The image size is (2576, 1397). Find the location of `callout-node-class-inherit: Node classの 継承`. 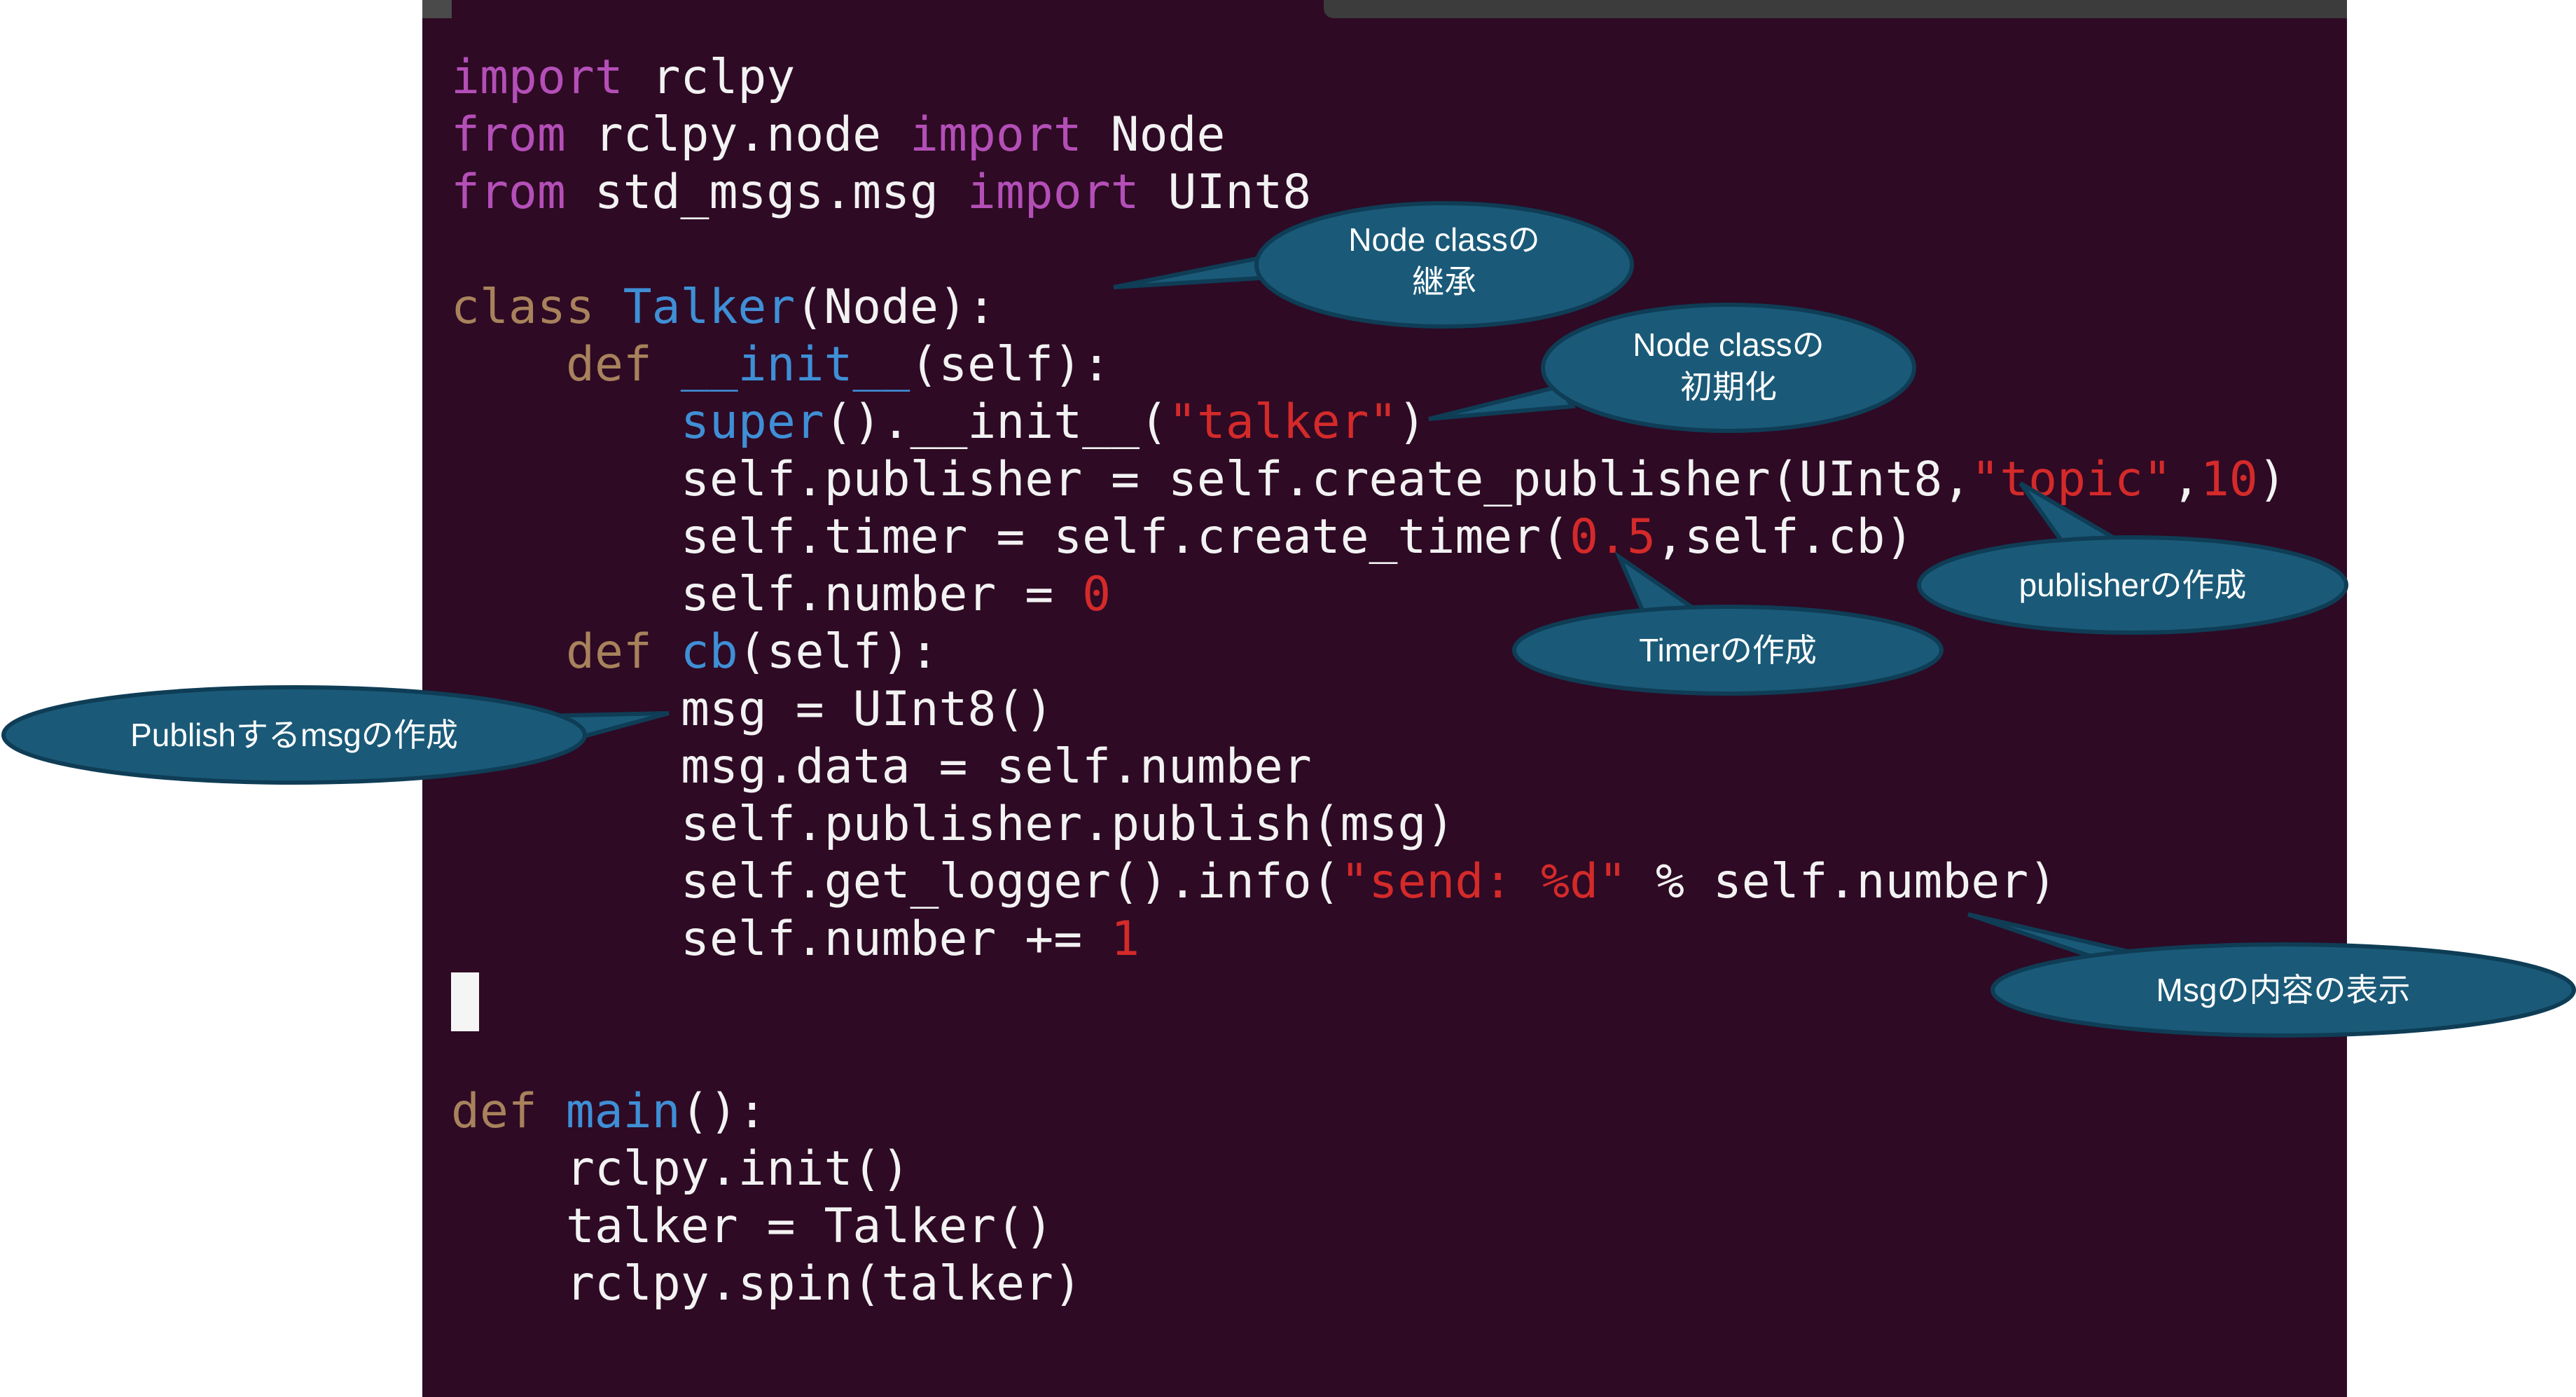

callout-node-class-inherit: Node classの 継承 is located at coordinates (1373, 265).